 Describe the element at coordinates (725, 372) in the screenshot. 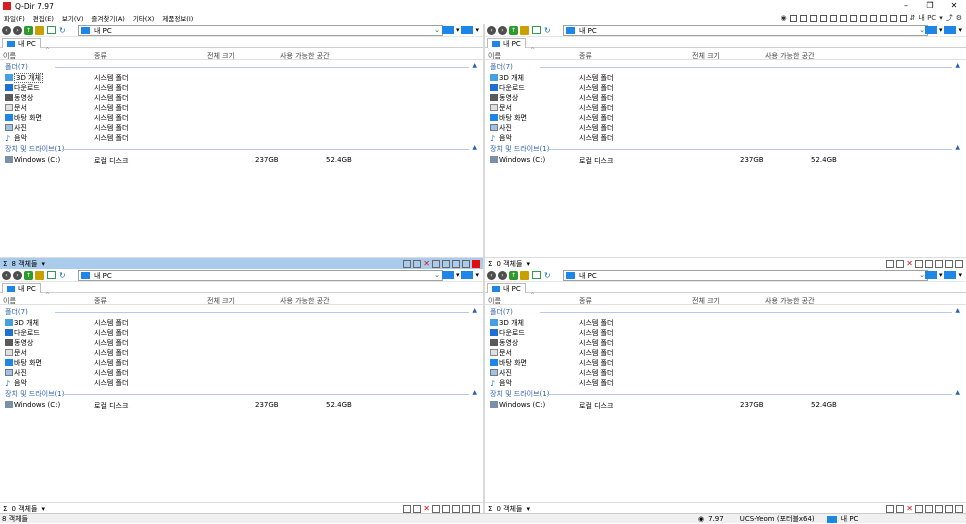

I see `list-item: 사진 시스템 폴더` at that location.